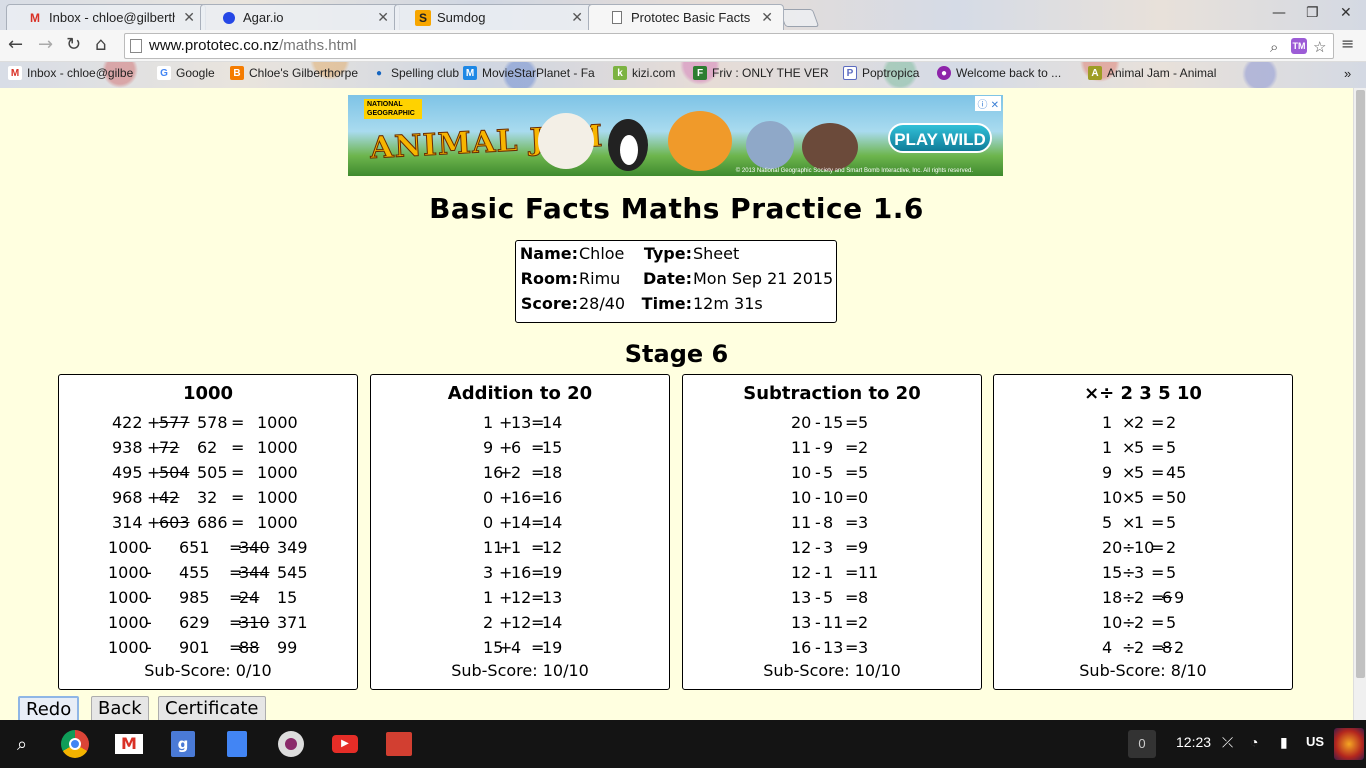 Image resolution: width=1366 pixels, height=768 pixels. Describe the element at coordinates (294, 73) in the screenshot. I see `bookmark-blogger: B Chloe's Gilberthorpe` at that location.